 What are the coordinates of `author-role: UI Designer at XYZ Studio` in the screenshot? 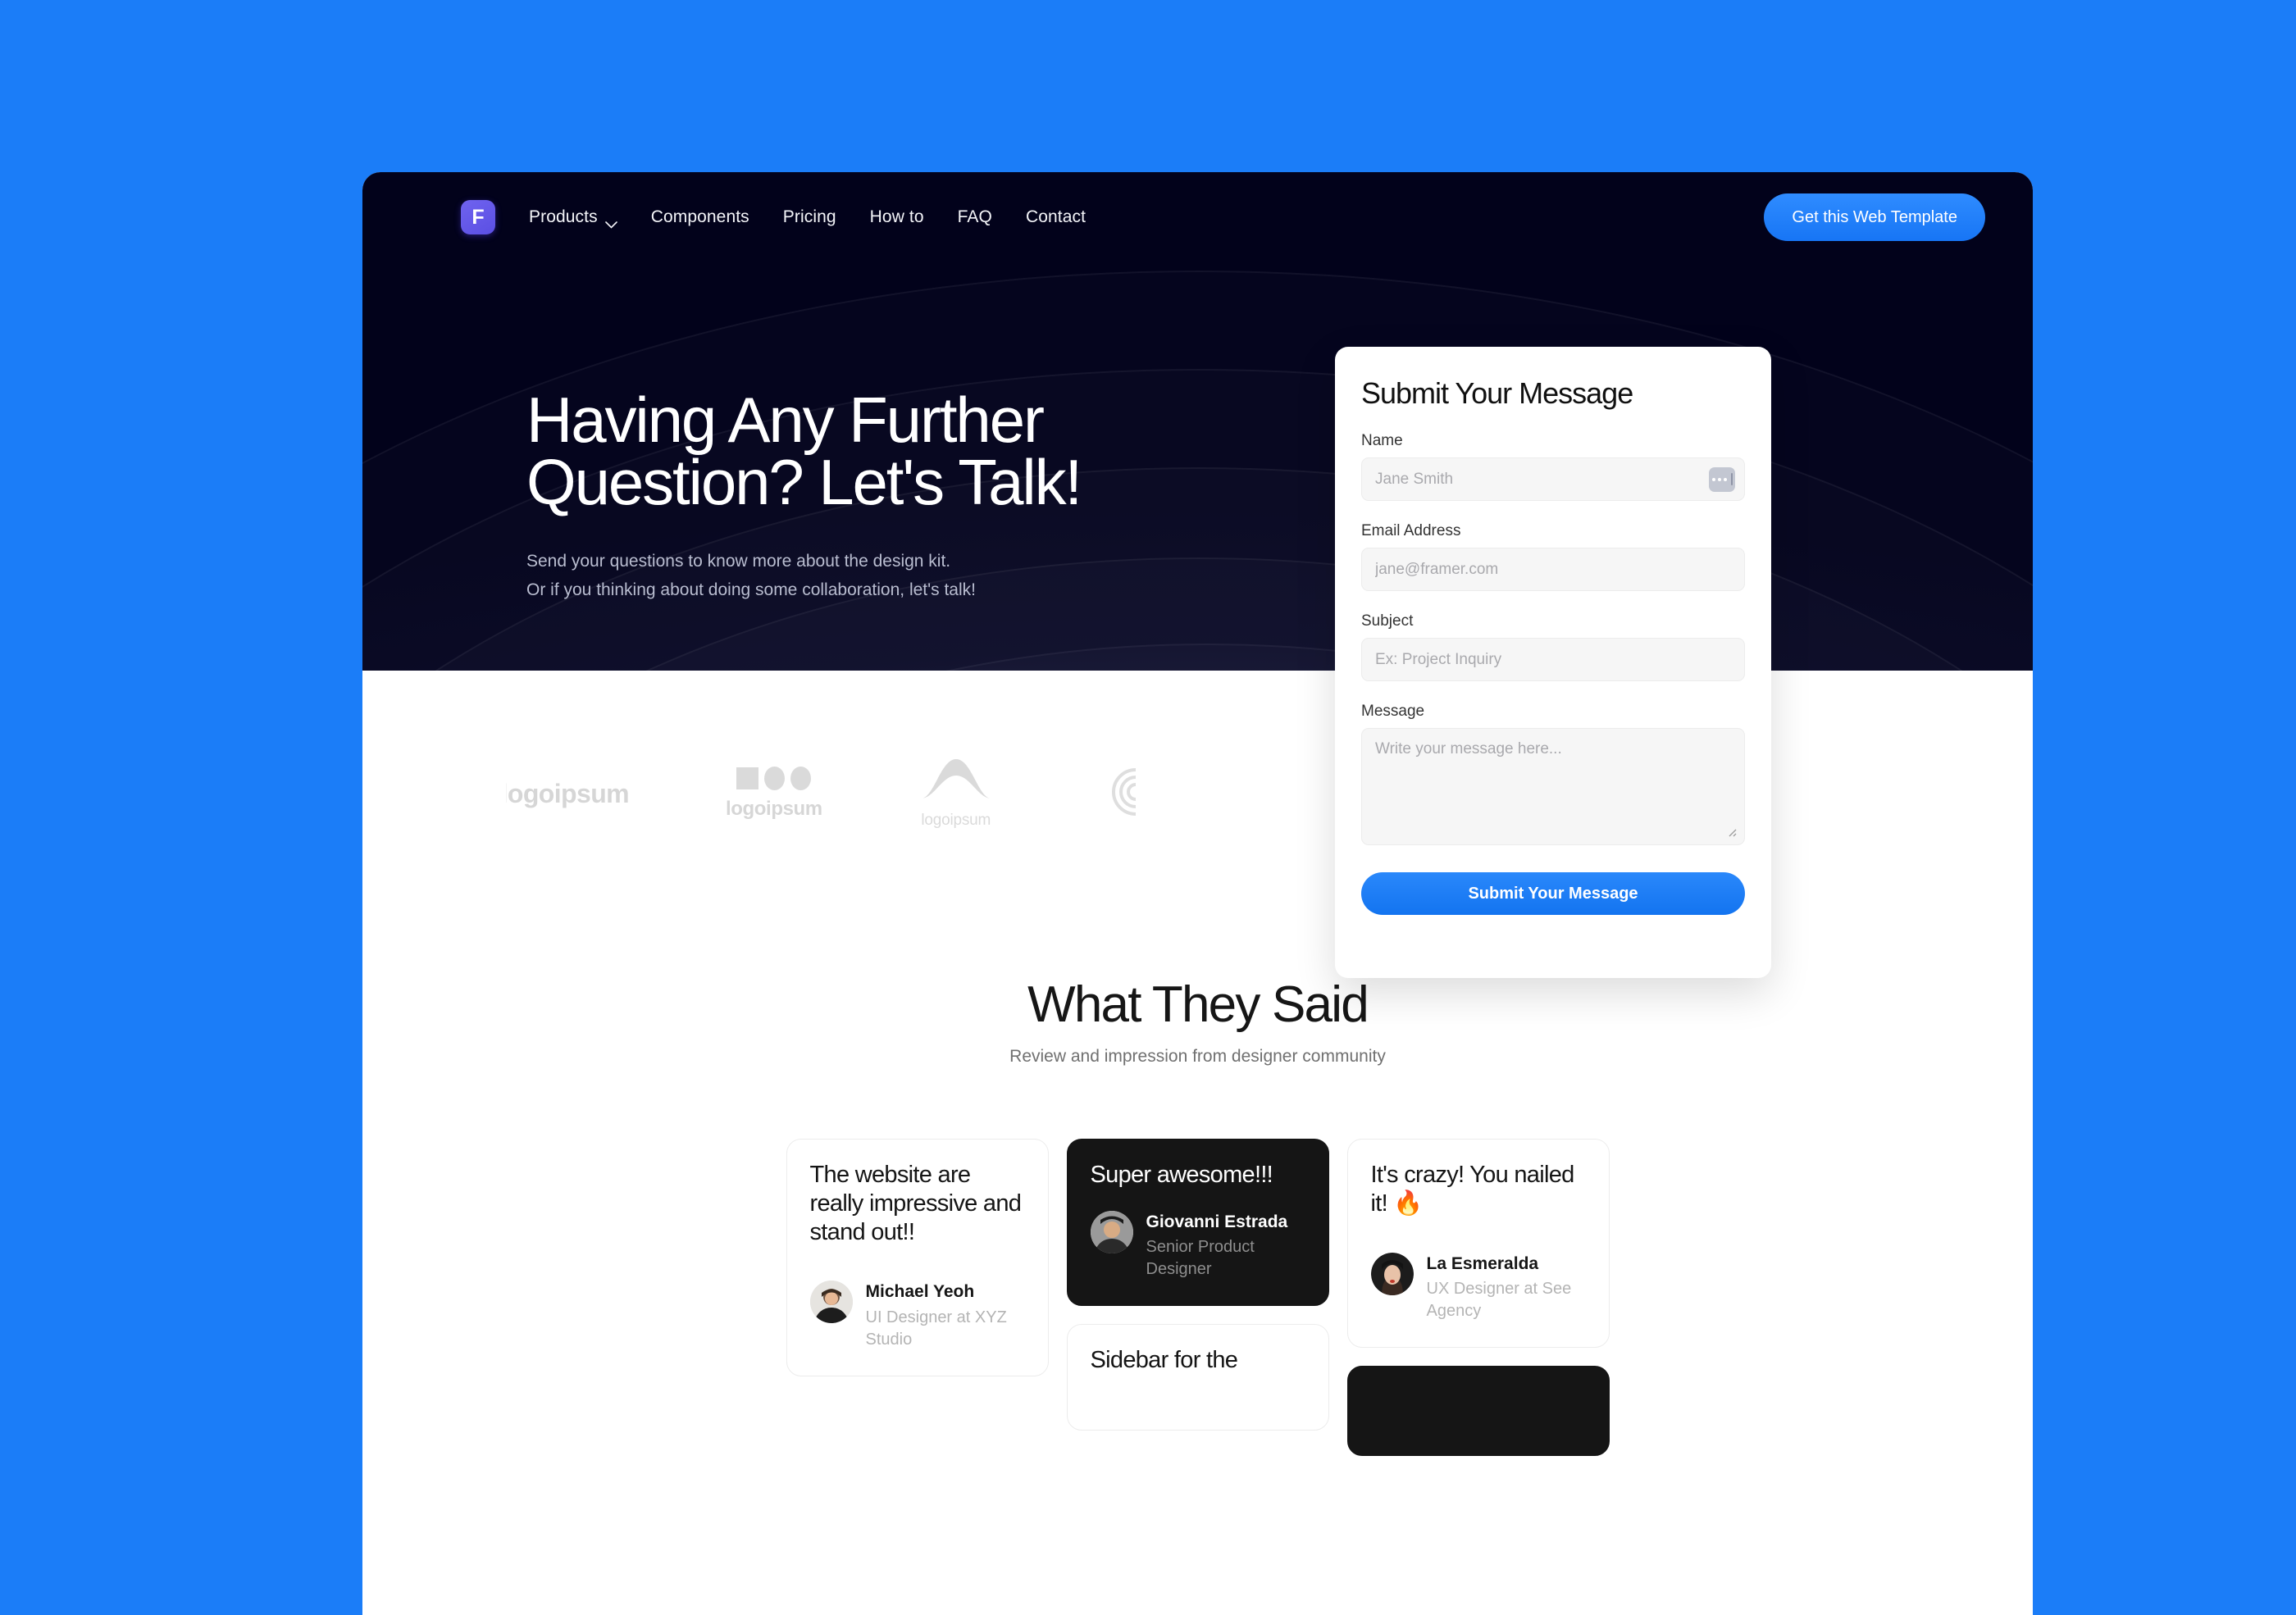 It's located at (936, 1328).